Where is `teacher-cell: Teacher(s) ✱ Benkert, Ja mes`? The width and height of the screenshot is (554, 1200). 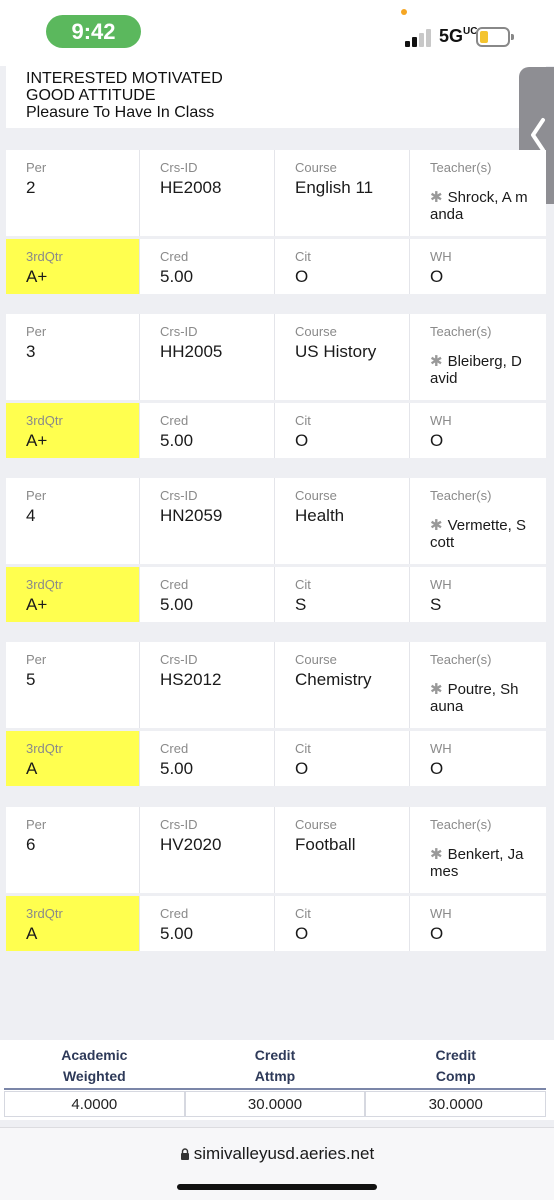 teacher-cell: Teacher(s) ✱ Benkert, Ja mes is located at coordinates (478, 850).